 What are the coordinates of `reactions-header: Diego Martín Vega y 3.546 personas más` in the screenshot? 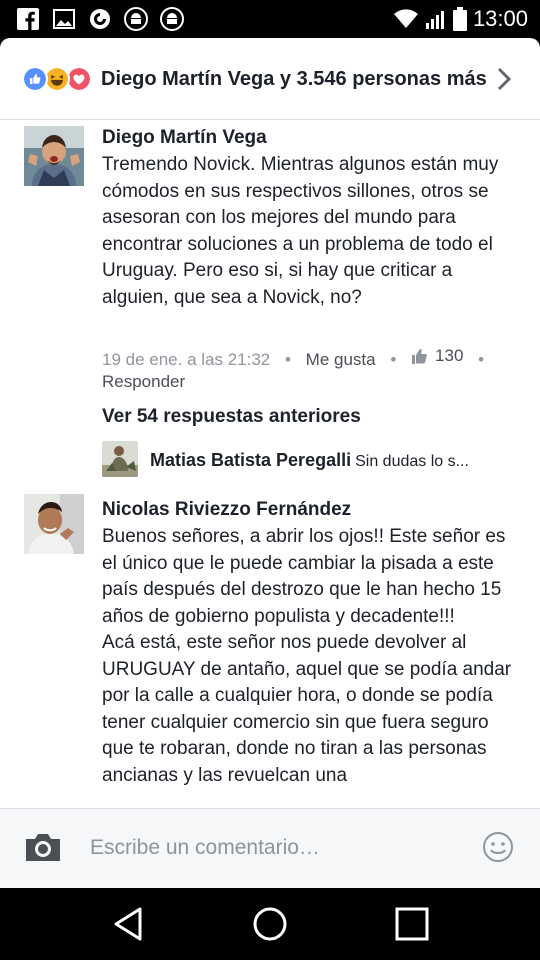 It's located at (270, 79).